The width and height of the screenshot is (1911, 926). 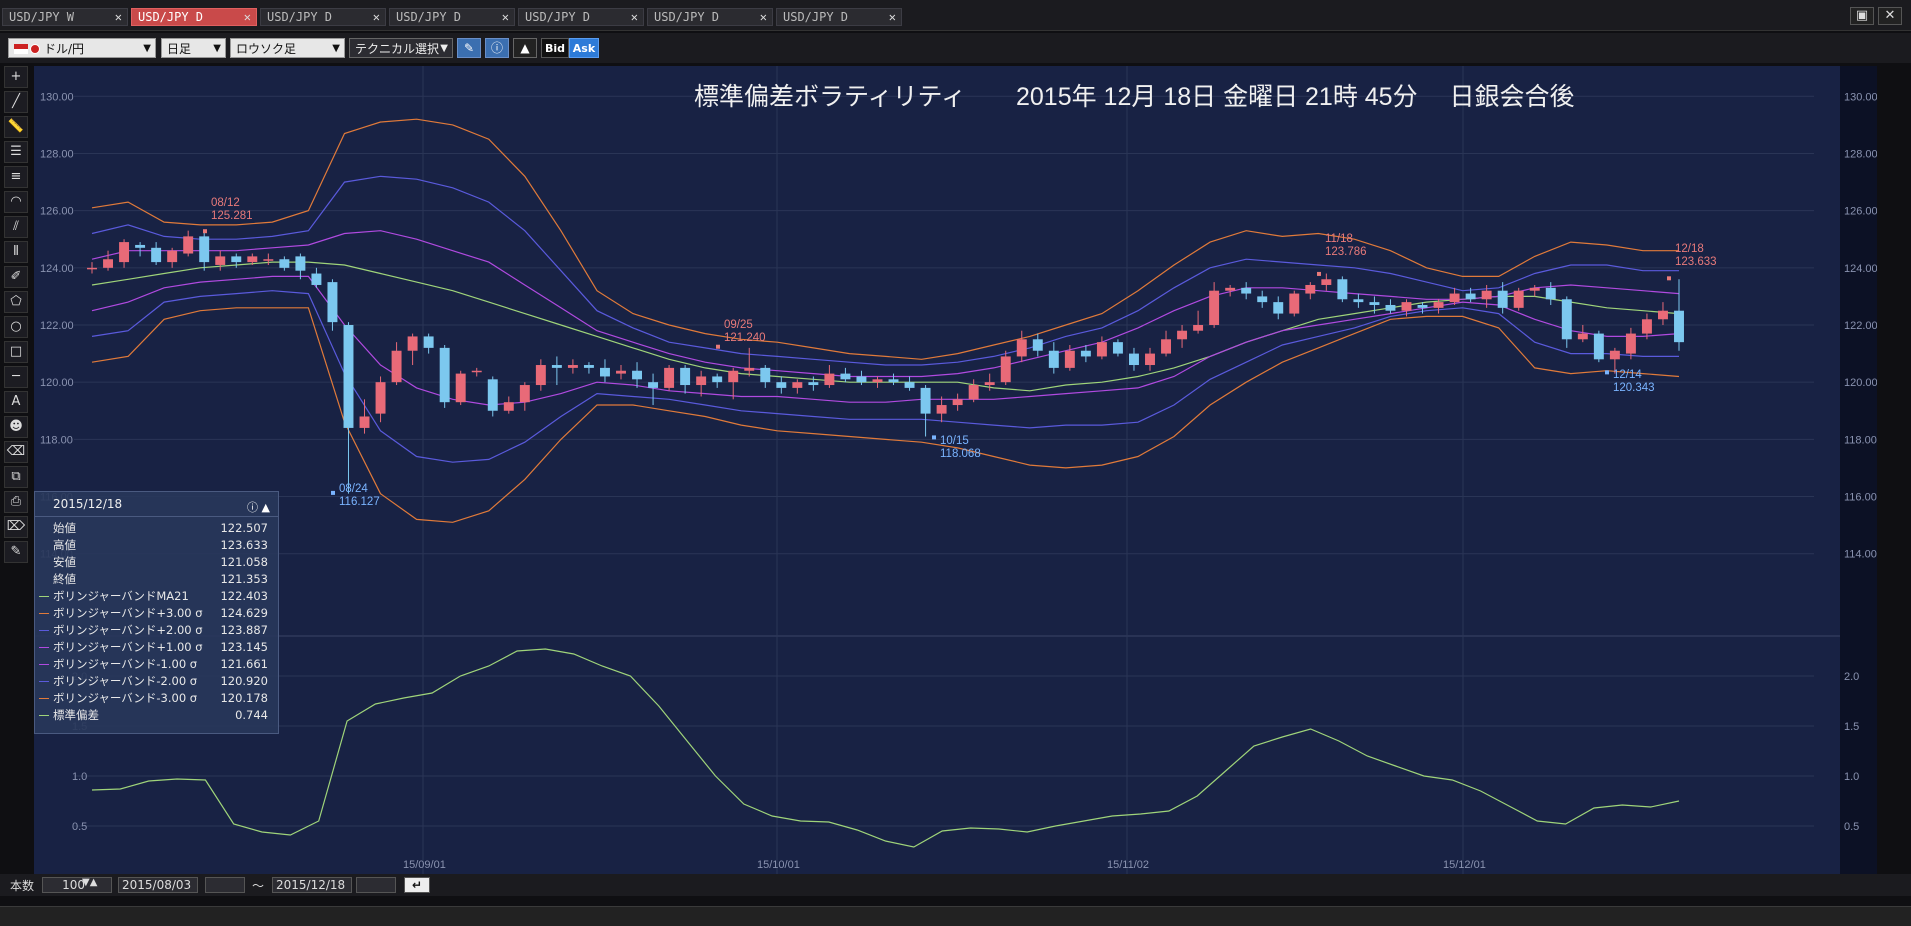 What do you see at coordinates (194, 17) in the screenshot?
I see `tab-1: USD/JPY D ✕` at bounding box center [194, 17].